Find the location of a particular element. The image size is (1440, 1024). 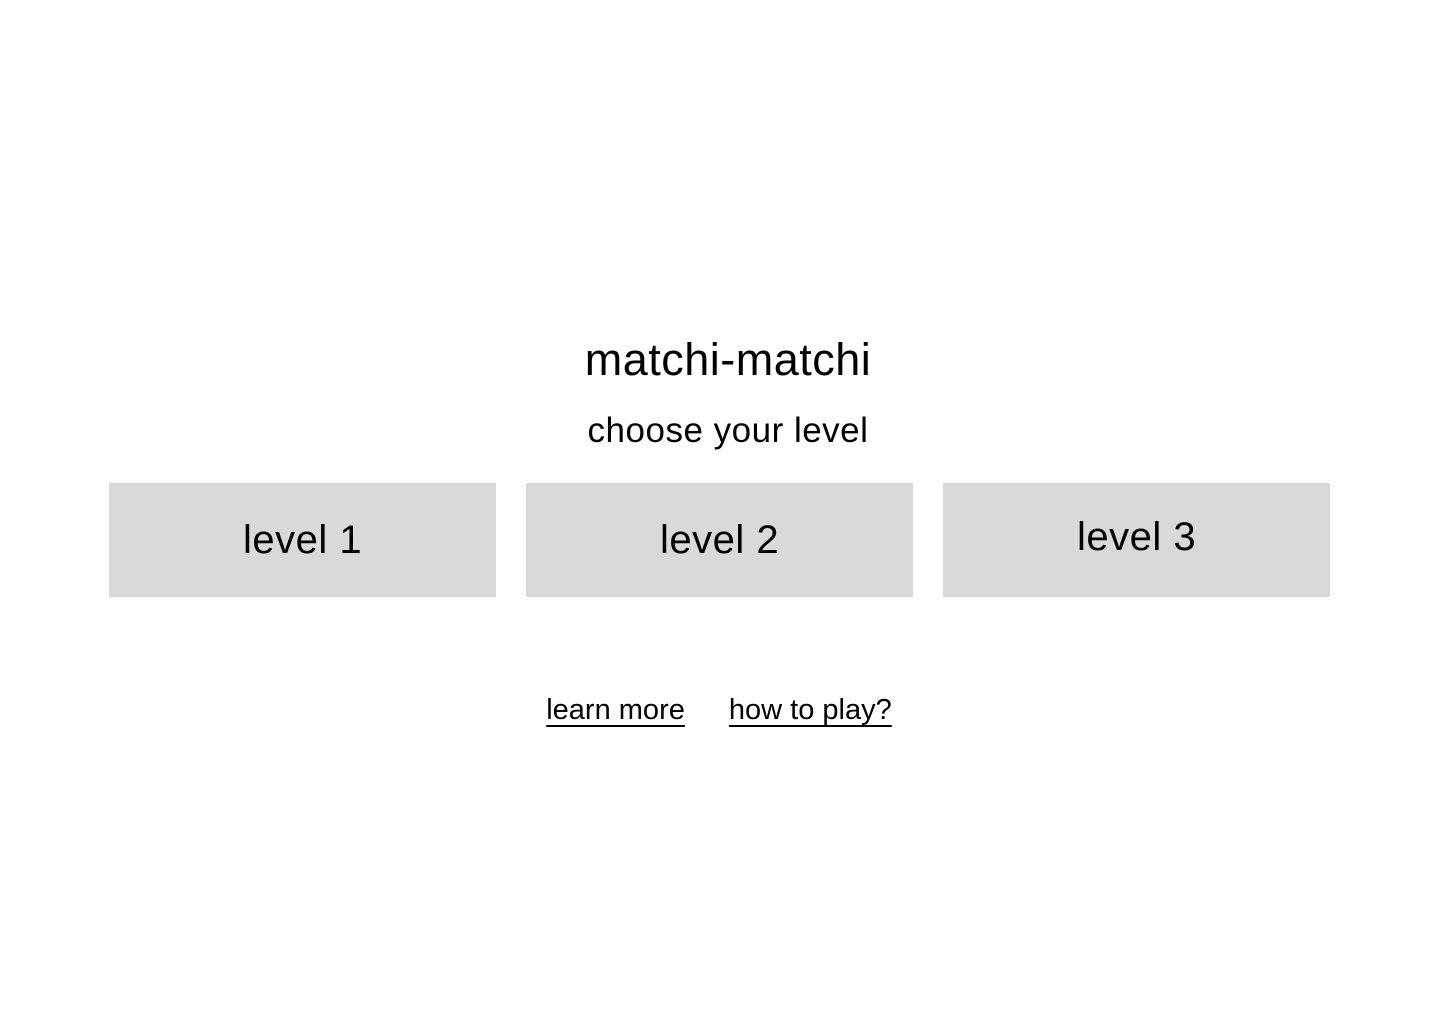

level-1-label: level 1 is located at coordinates (302, 539).